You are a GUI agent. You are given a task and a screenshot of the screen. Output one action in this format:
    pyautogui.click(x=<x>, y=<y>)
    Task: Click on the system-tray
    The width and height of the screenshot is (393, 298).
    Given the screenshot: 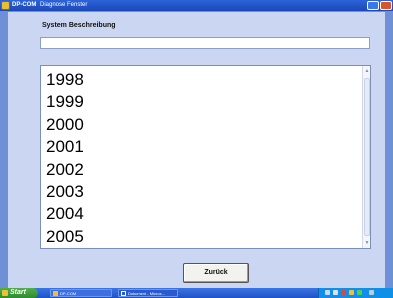 What is the action you would take?
    pyautogui.click(x=355, y=293)
    